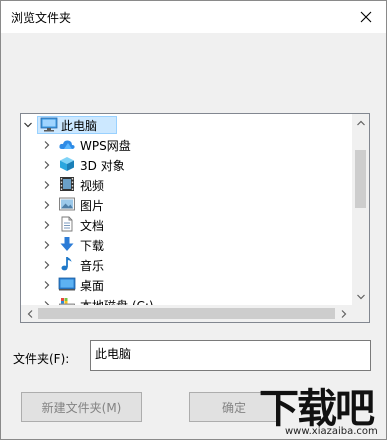 The width and height of the screenshot is (387, 440). What do you see at coordinates (92, 246) in the screenshot?
I see `tree-item-label: 下载` at bounding box center [92, 246].